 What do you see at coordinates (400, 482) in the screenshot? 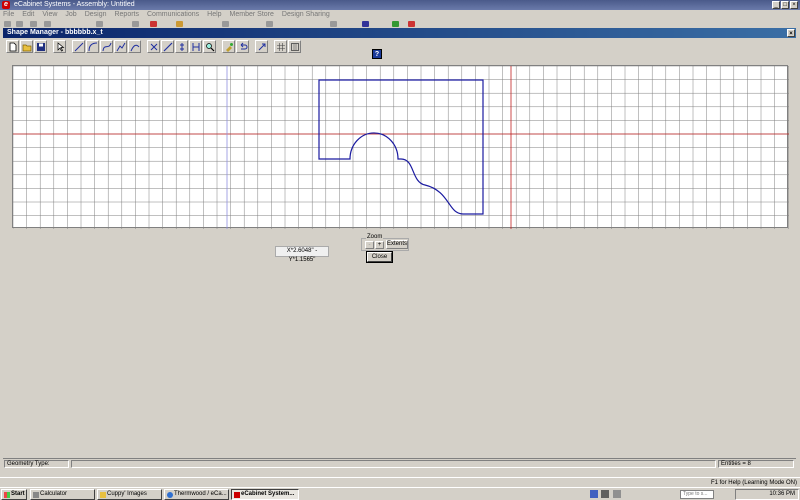
I see `app-status-bar: F1 for Help (Learning Mode ON)` at bounding box center [400, 482].